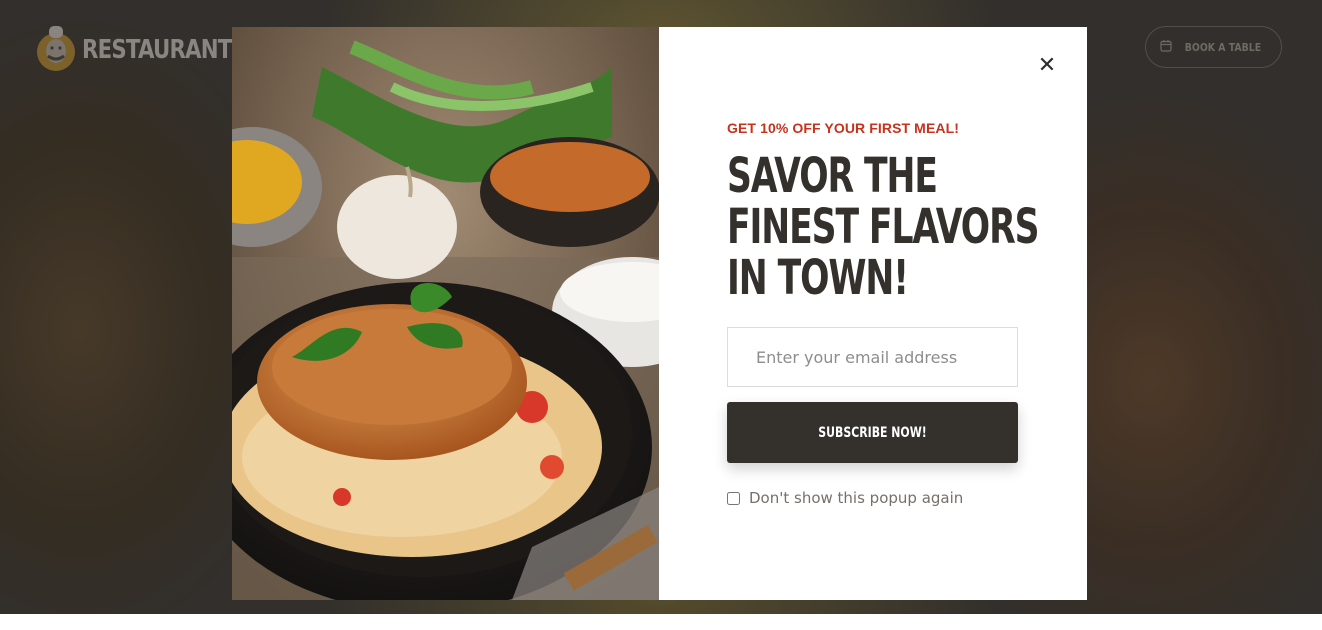 Image resolution: width=1322 pixels, height=630 pixels. I want to click on close-icon: ✕, so click(1047, 66).